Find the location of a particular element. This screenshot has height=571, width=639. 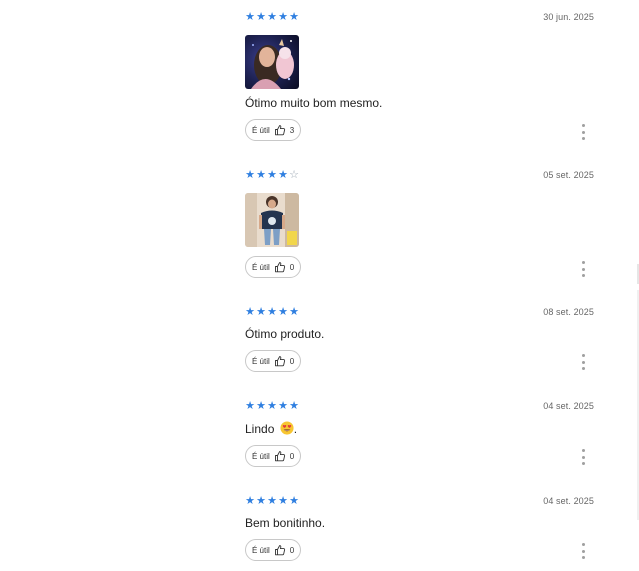

review-date: 05 set. 2025 is located at coordinates (568, 175).